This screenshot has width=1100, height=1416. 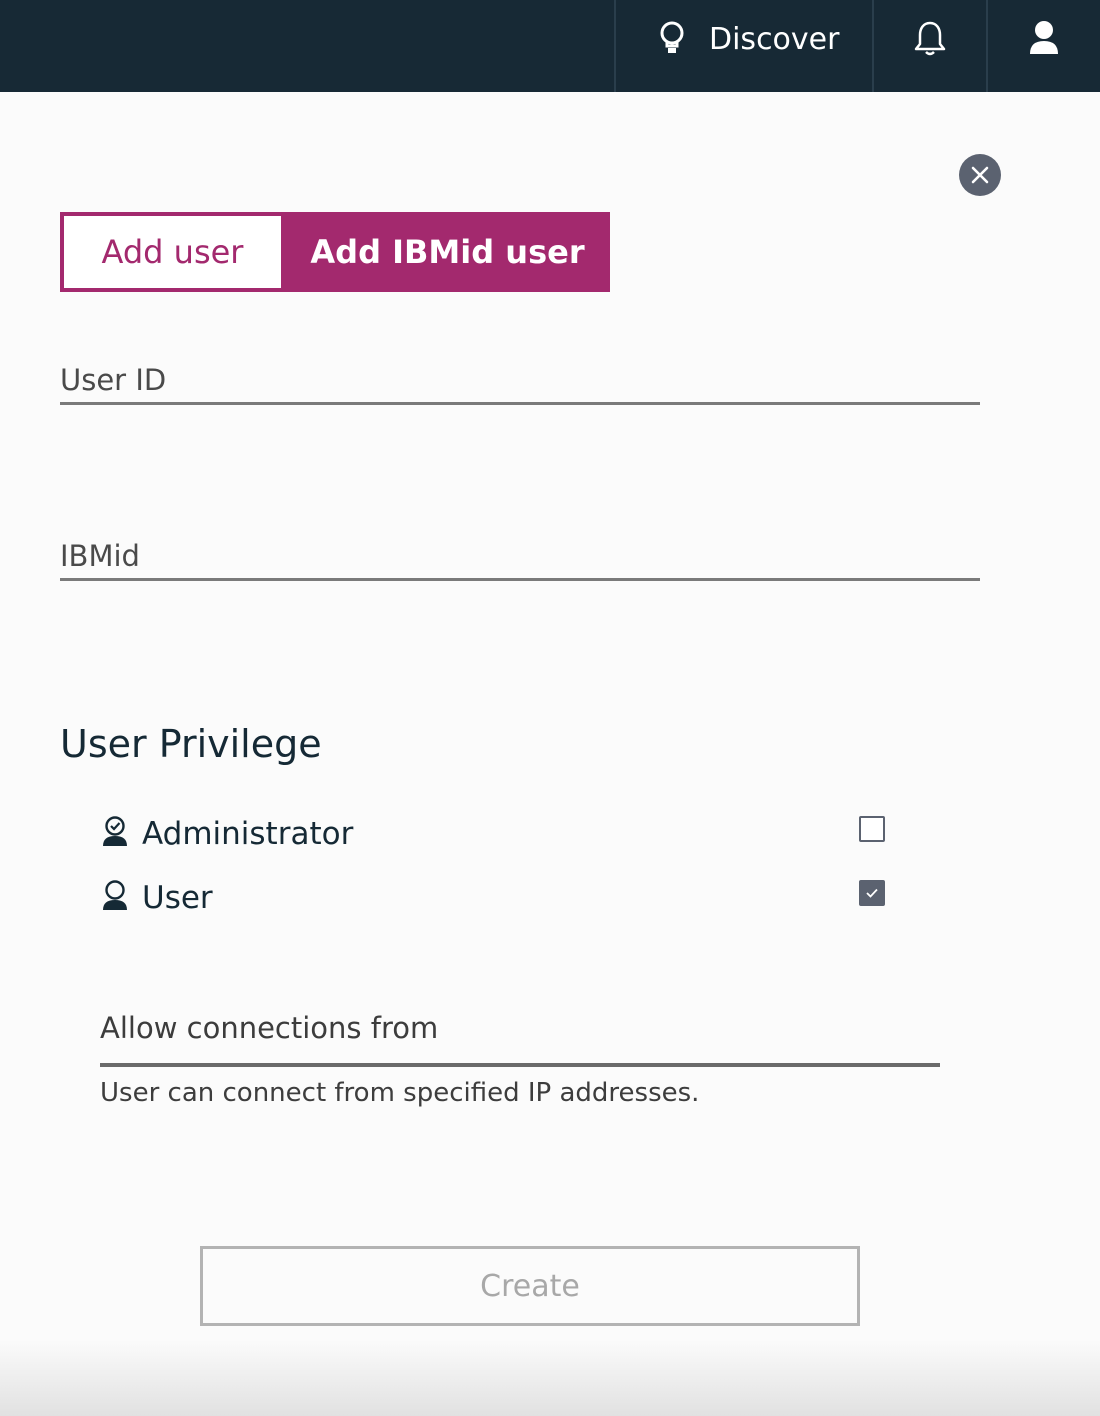 What do you see at coordinates (495, 898) in the screenshot?
I see `privilege-option-user: User` at bounding box center [495, 898].